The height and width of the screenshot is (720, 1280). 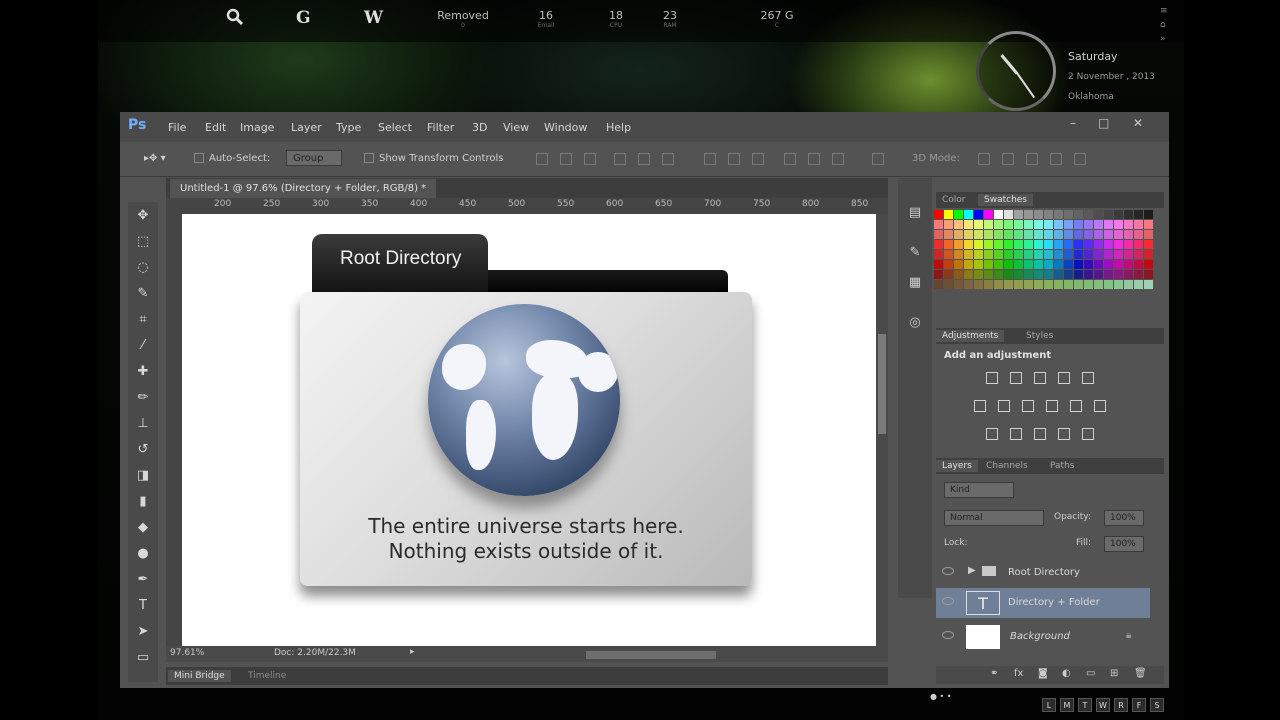 What do you see at coordinates (1103, 123) in the screenshot?
I see `maximize-button: □` at bounding box center [1103, 123].